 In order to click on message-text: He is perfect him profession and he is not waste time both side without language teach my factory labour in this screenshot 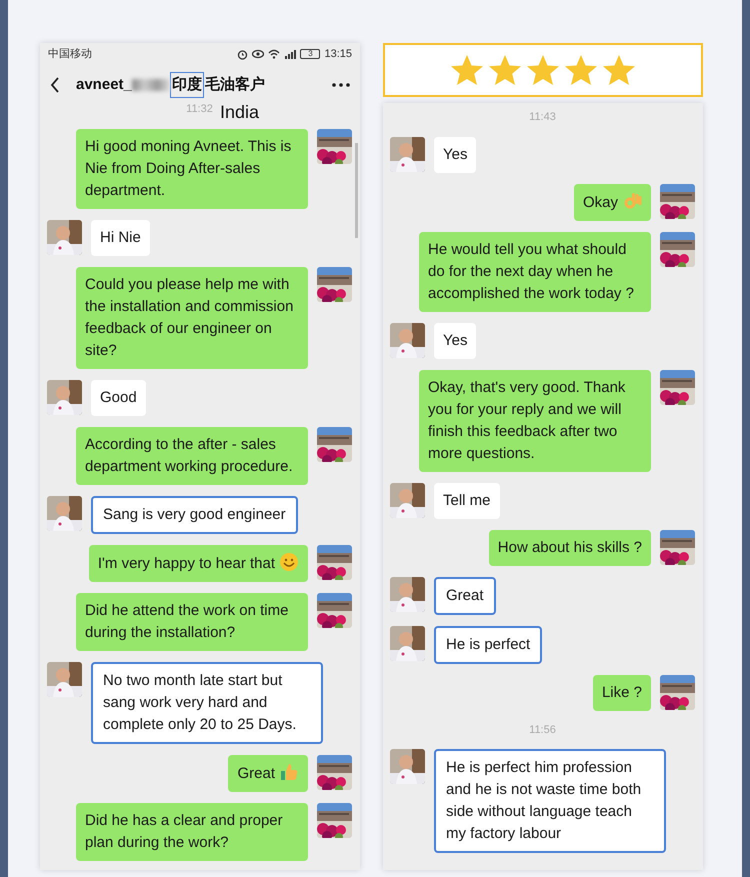, I will do `click(544, 800)`.